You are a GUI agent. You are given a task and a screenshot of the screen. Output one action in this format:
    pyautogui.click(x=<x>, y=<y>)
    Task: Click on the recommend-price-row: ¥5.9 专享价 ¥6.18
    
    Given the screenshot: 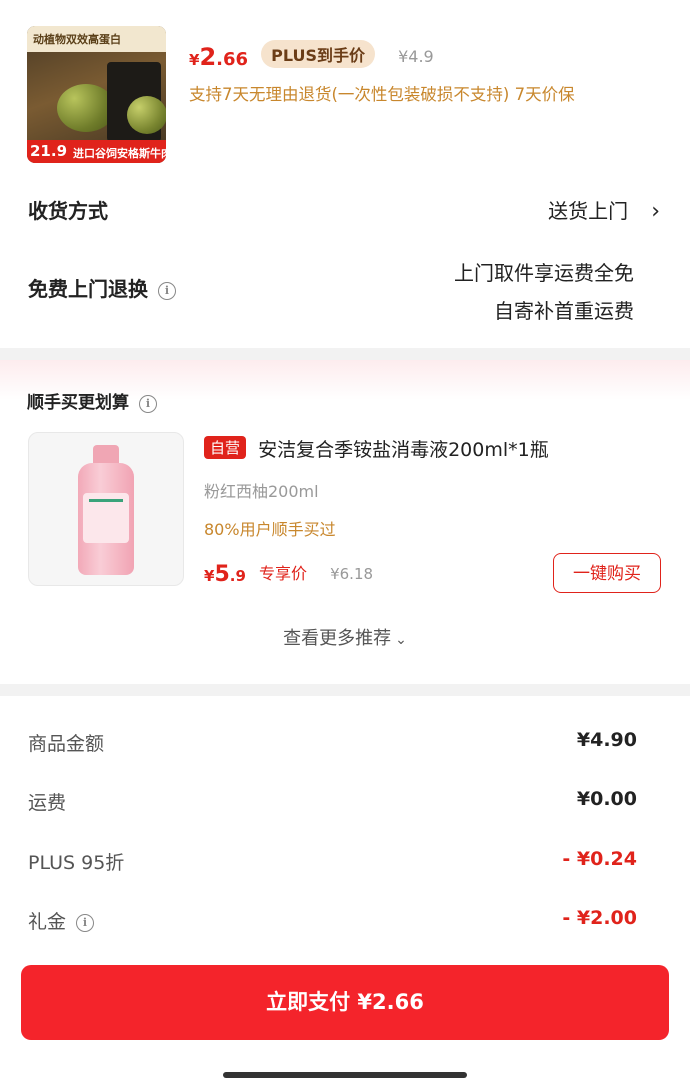 What is the action you would take?
    pyautogui.click(x=288, y=573)
    